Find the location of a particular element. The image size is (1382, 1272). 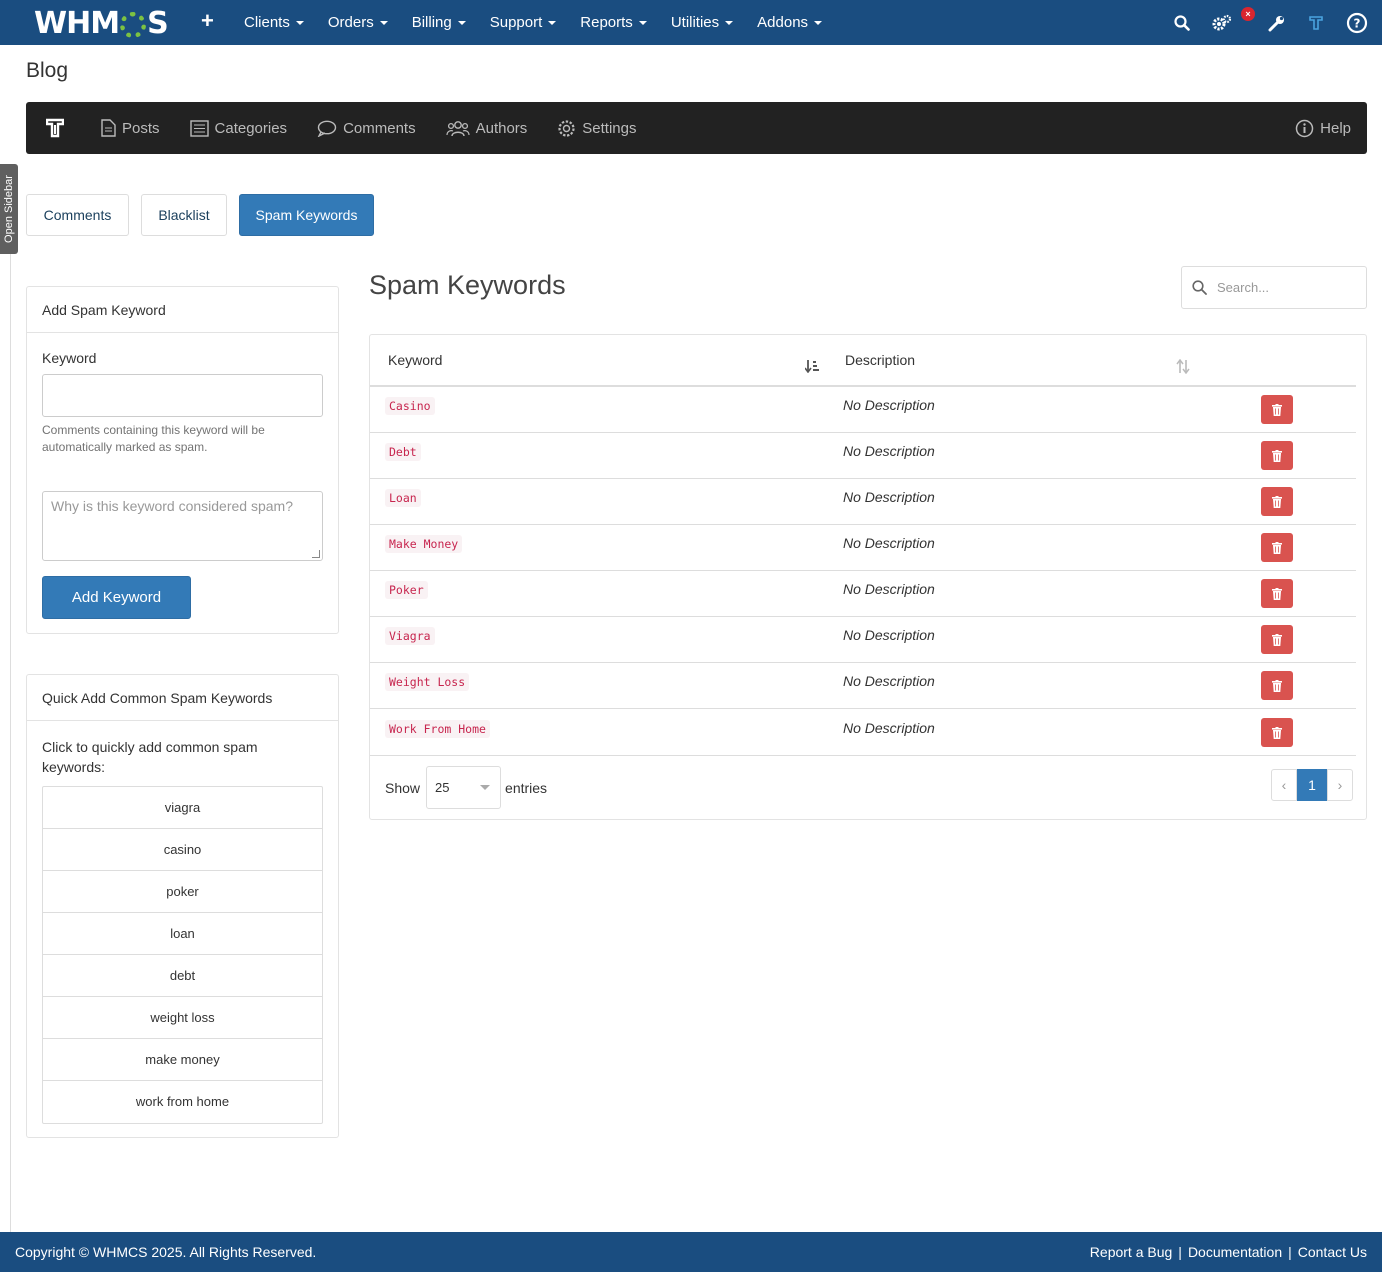

menu-addons: Addons is located at coordinates (789, 22).